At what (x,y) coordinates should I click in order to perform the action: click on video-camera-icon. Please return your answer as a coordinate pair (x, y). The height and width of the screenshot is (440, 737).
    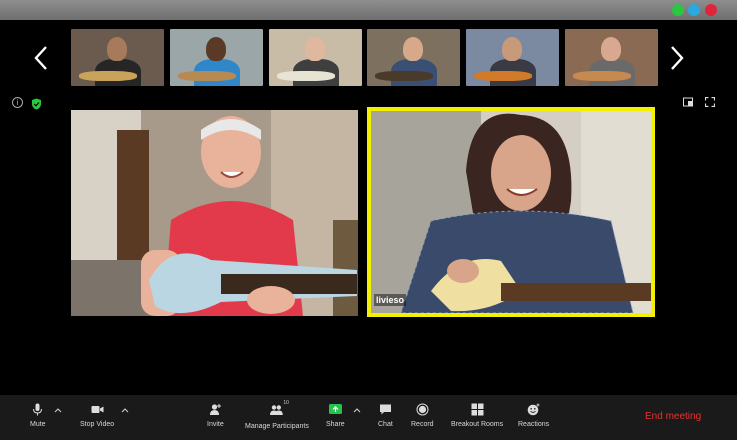
    Looking at the image, I should click on (97, 409).